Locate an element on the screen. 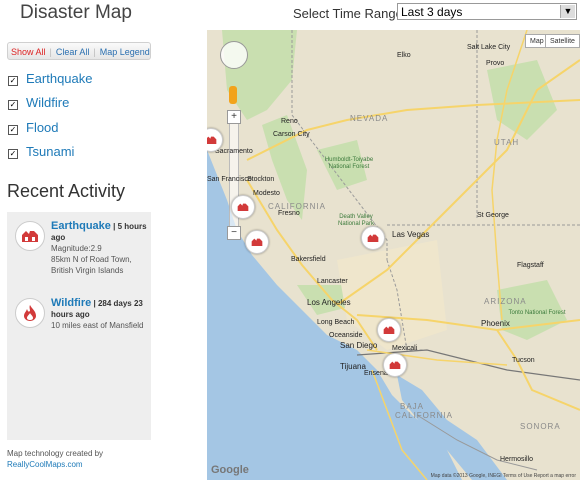 The height and width of the screenshot is (484, 584). pegman-icon is located at coordinates (233, 95).